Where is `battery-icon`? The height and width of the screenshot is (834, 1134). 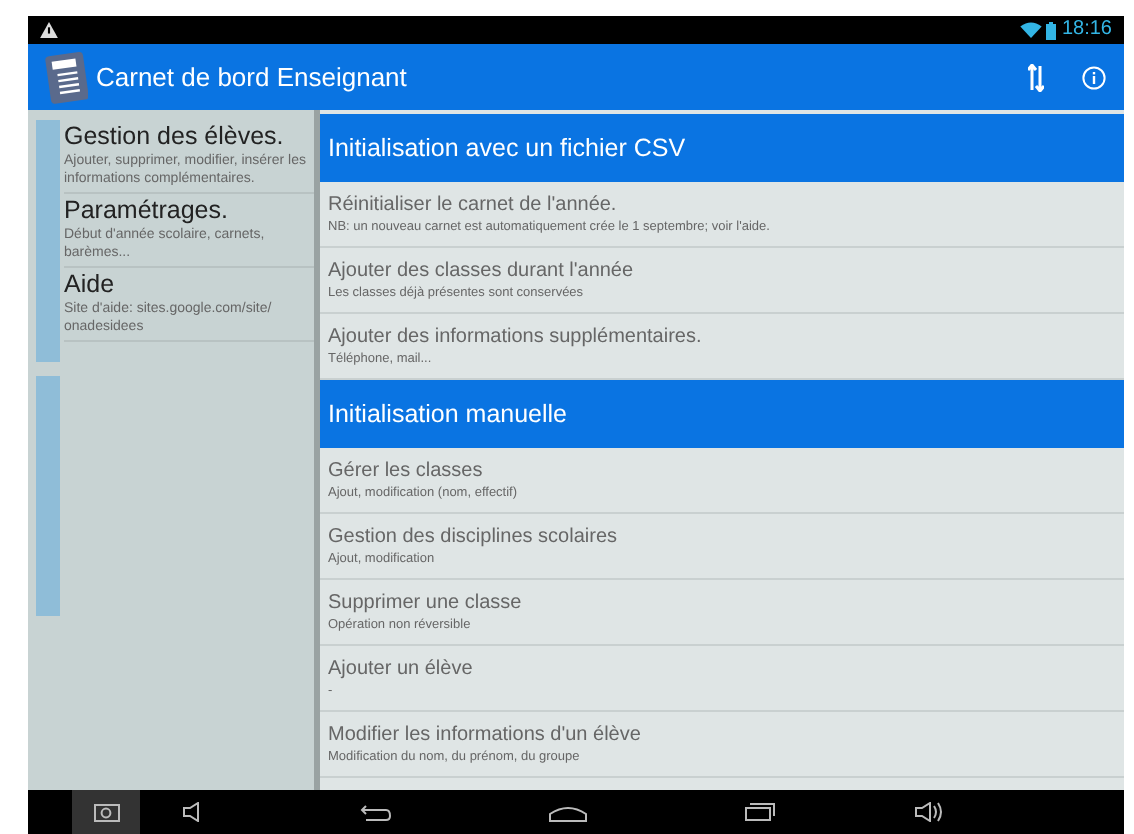
battery-icon is located at coordinates (1050, 30).